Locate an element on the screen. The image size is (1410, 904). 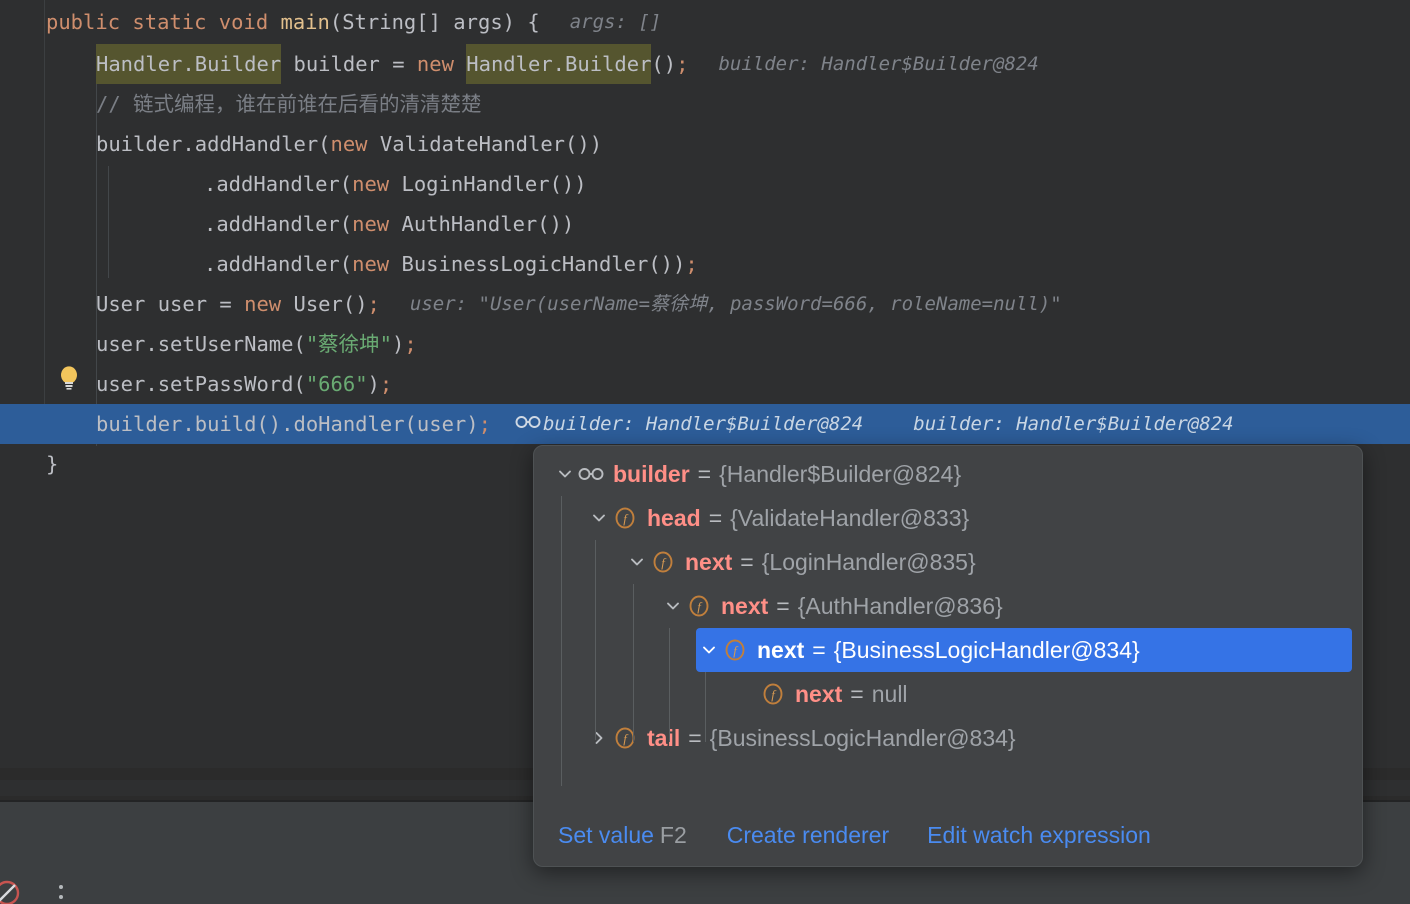
code-token: builder.addHandler( is located at coordinates (213, 144).